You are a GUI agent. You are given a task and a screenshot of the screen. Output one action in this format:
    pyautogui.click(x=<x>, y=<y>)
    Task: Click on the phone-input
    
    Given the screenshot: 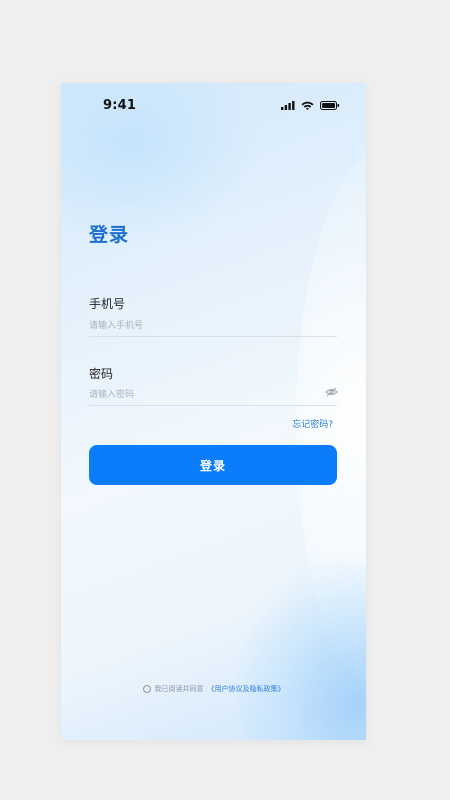 What is the action you would take?
    pyautogui.click(x=213, y=326)
    